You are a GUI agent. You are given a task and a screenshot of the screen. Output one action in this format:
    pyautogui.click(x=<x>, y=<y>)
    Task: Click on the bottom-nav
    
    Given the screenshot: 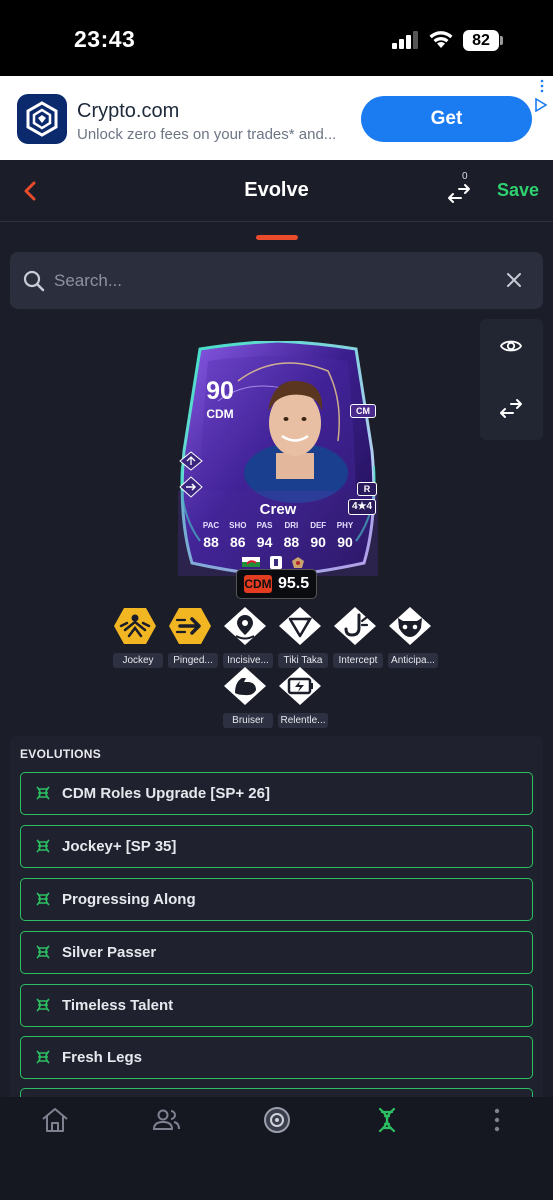 What is the action you would take?
    pyautogui.click(x=276, y=1148)
    